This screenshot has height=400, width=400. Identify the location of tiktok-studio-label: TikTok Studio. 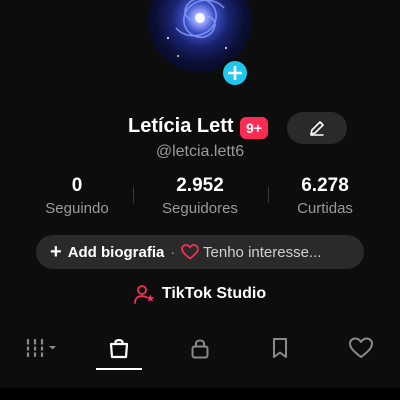
(214, 293).